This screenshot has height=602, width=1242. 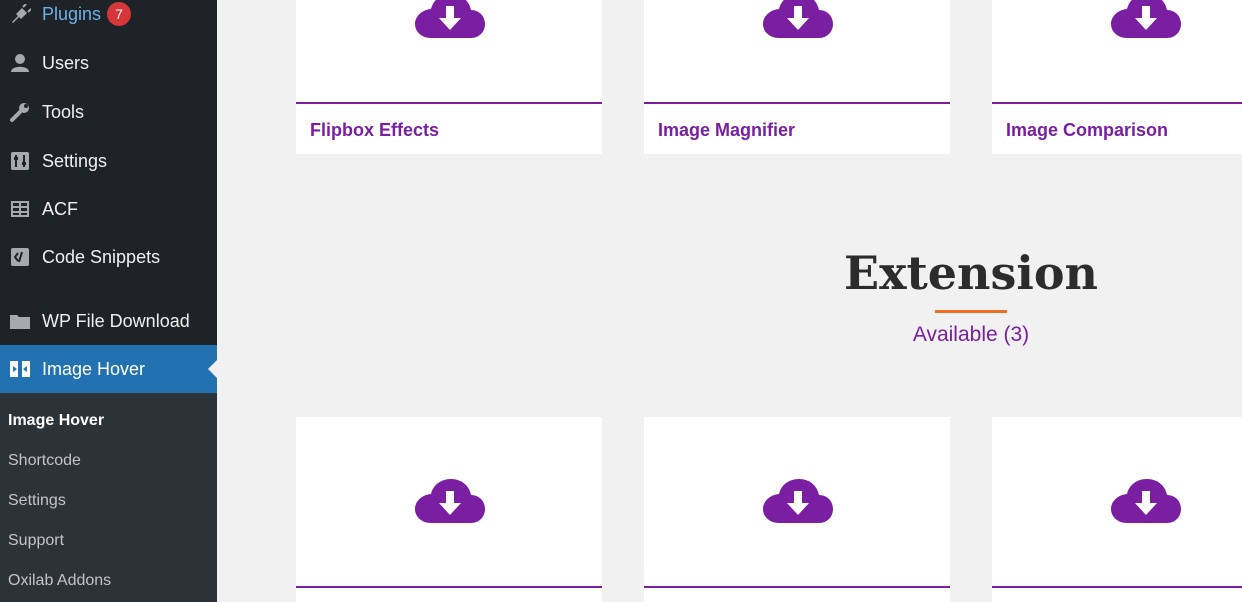 What do you see at coordinates (971, 273) in the screenshot?
I see `extension-heading: Extension` at bounding box center [971, 273].